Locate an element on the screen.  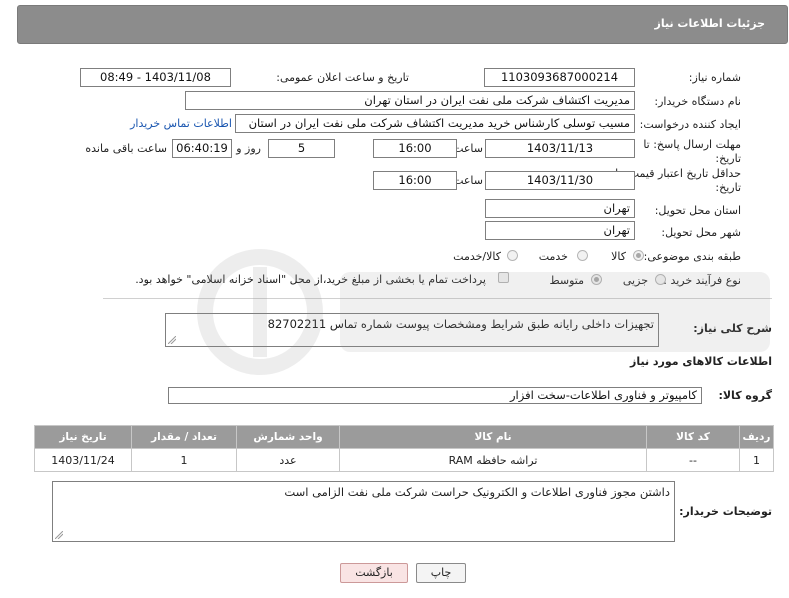
province-label: استان محل تحویل: is located at coordinates (697, 210).